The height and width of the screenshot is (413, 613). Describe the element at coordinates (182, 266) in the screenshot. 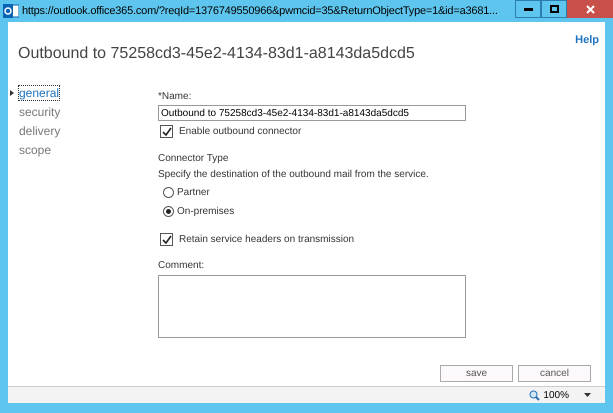

I see `field-label: Comment:` at that location.